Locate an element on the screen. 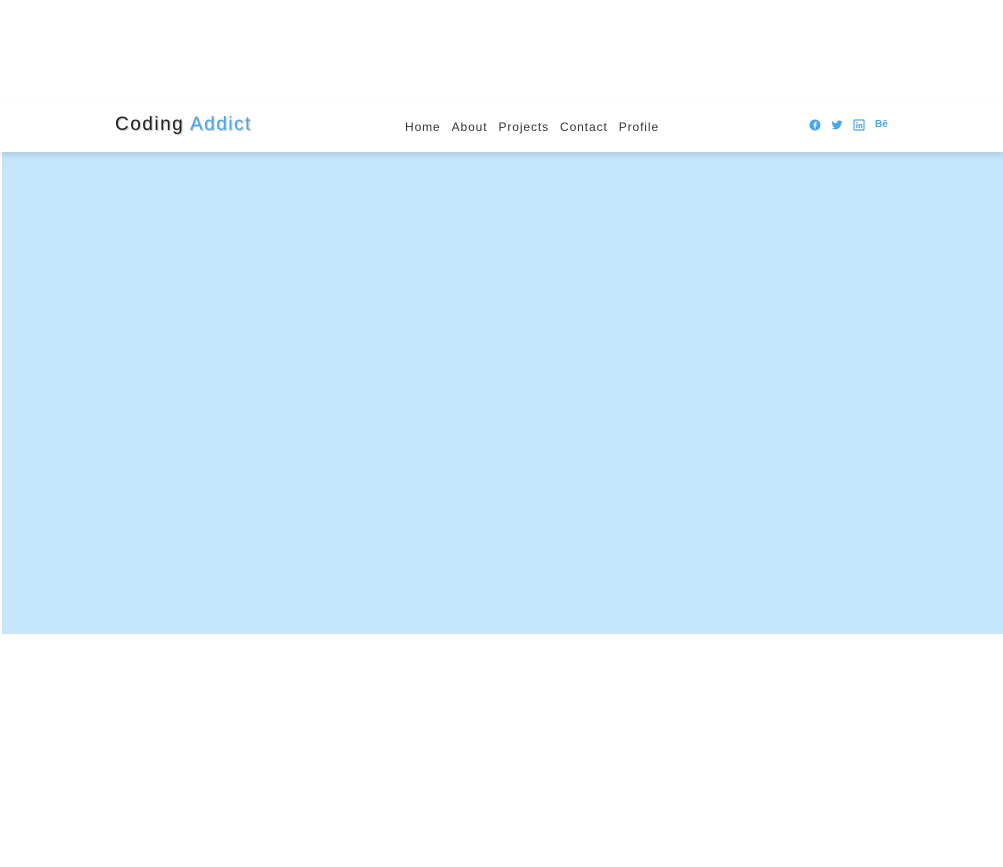 Image resolution: width=1003 pixels, height=867 pixels. nav-link-contact: Contact is located at coordinates (584, 127).